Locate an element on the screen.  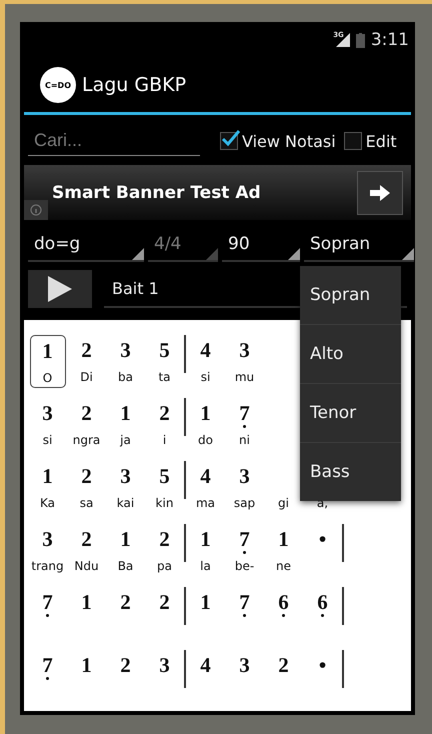
lyric-syllable: O is located at coordinates (47, 378).